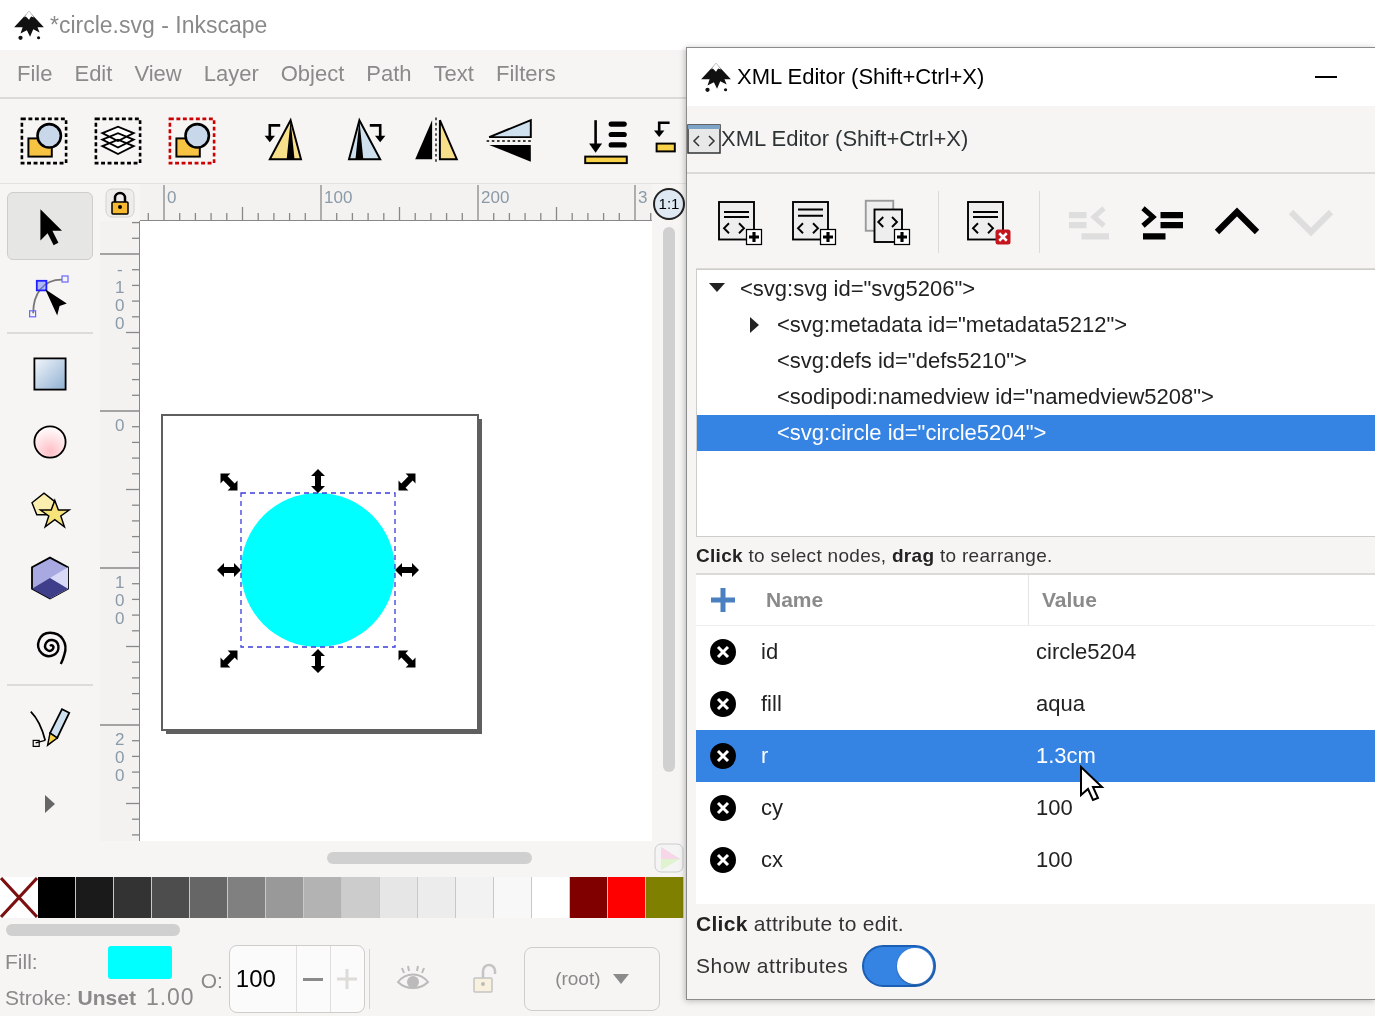 Image resolution: width=1375 pixels, height=1016 pixels. I want to click on attribute-row: cy 100, so click(1035, 808).